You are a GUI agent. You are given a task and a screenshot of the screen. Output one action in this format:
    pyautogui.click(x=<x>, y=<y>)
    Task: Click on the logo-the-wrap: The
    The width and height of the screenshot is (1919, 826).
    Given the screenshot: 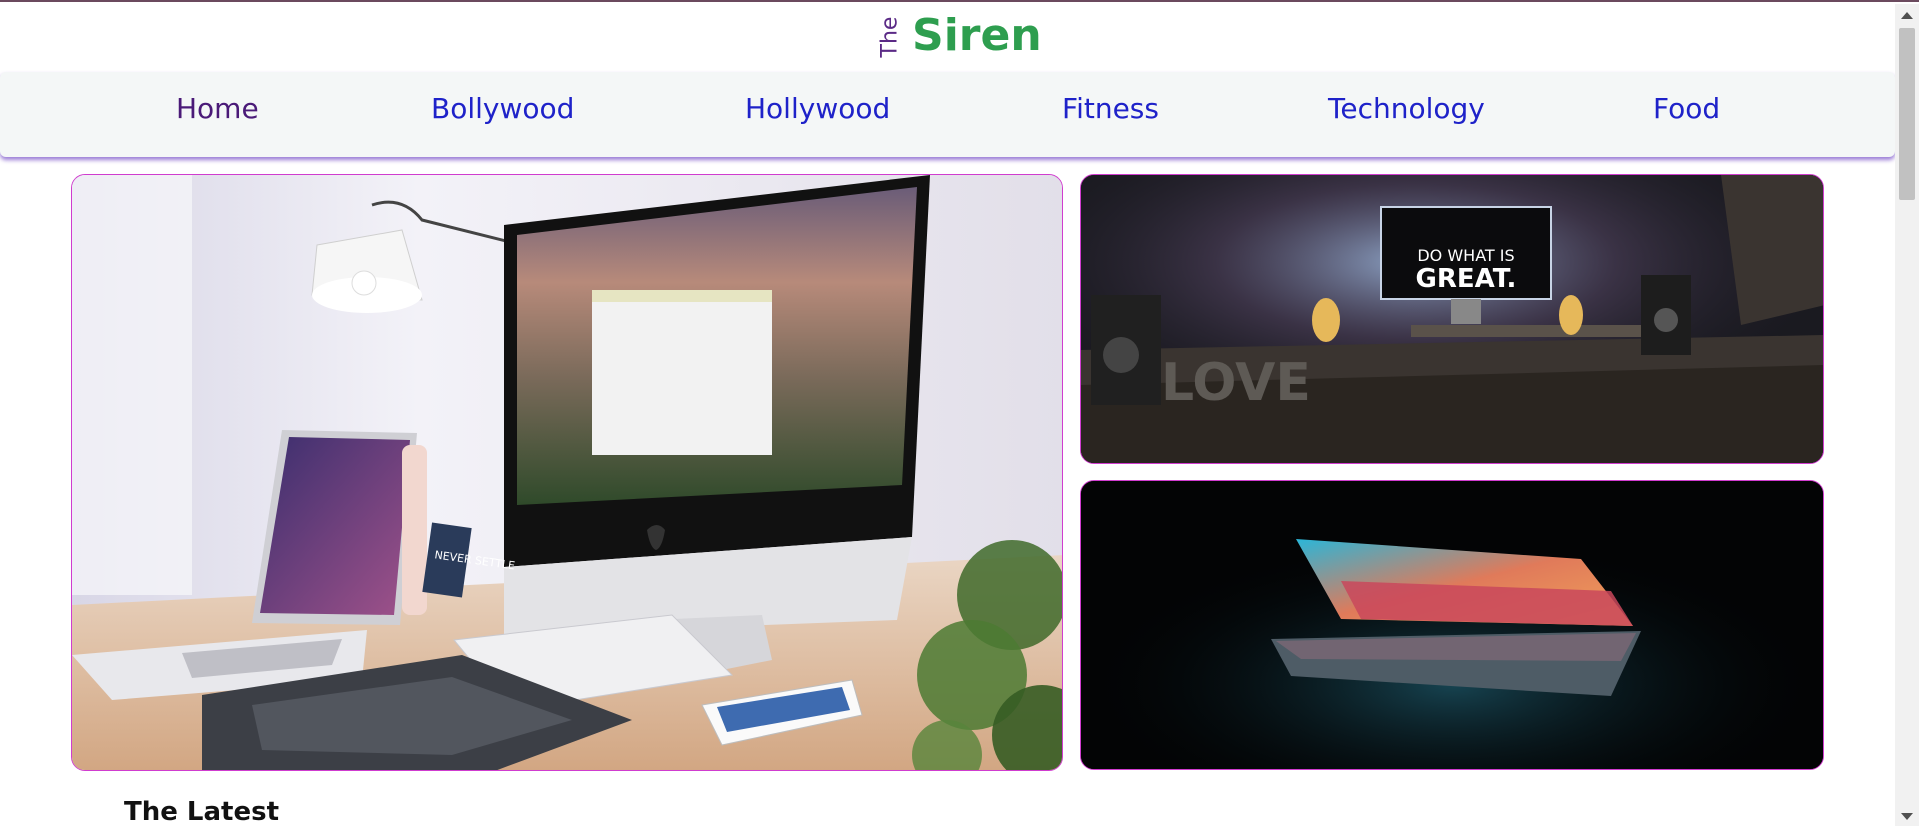 What is the action you would take?
    pyautogui.click(x=890, y=37)
    